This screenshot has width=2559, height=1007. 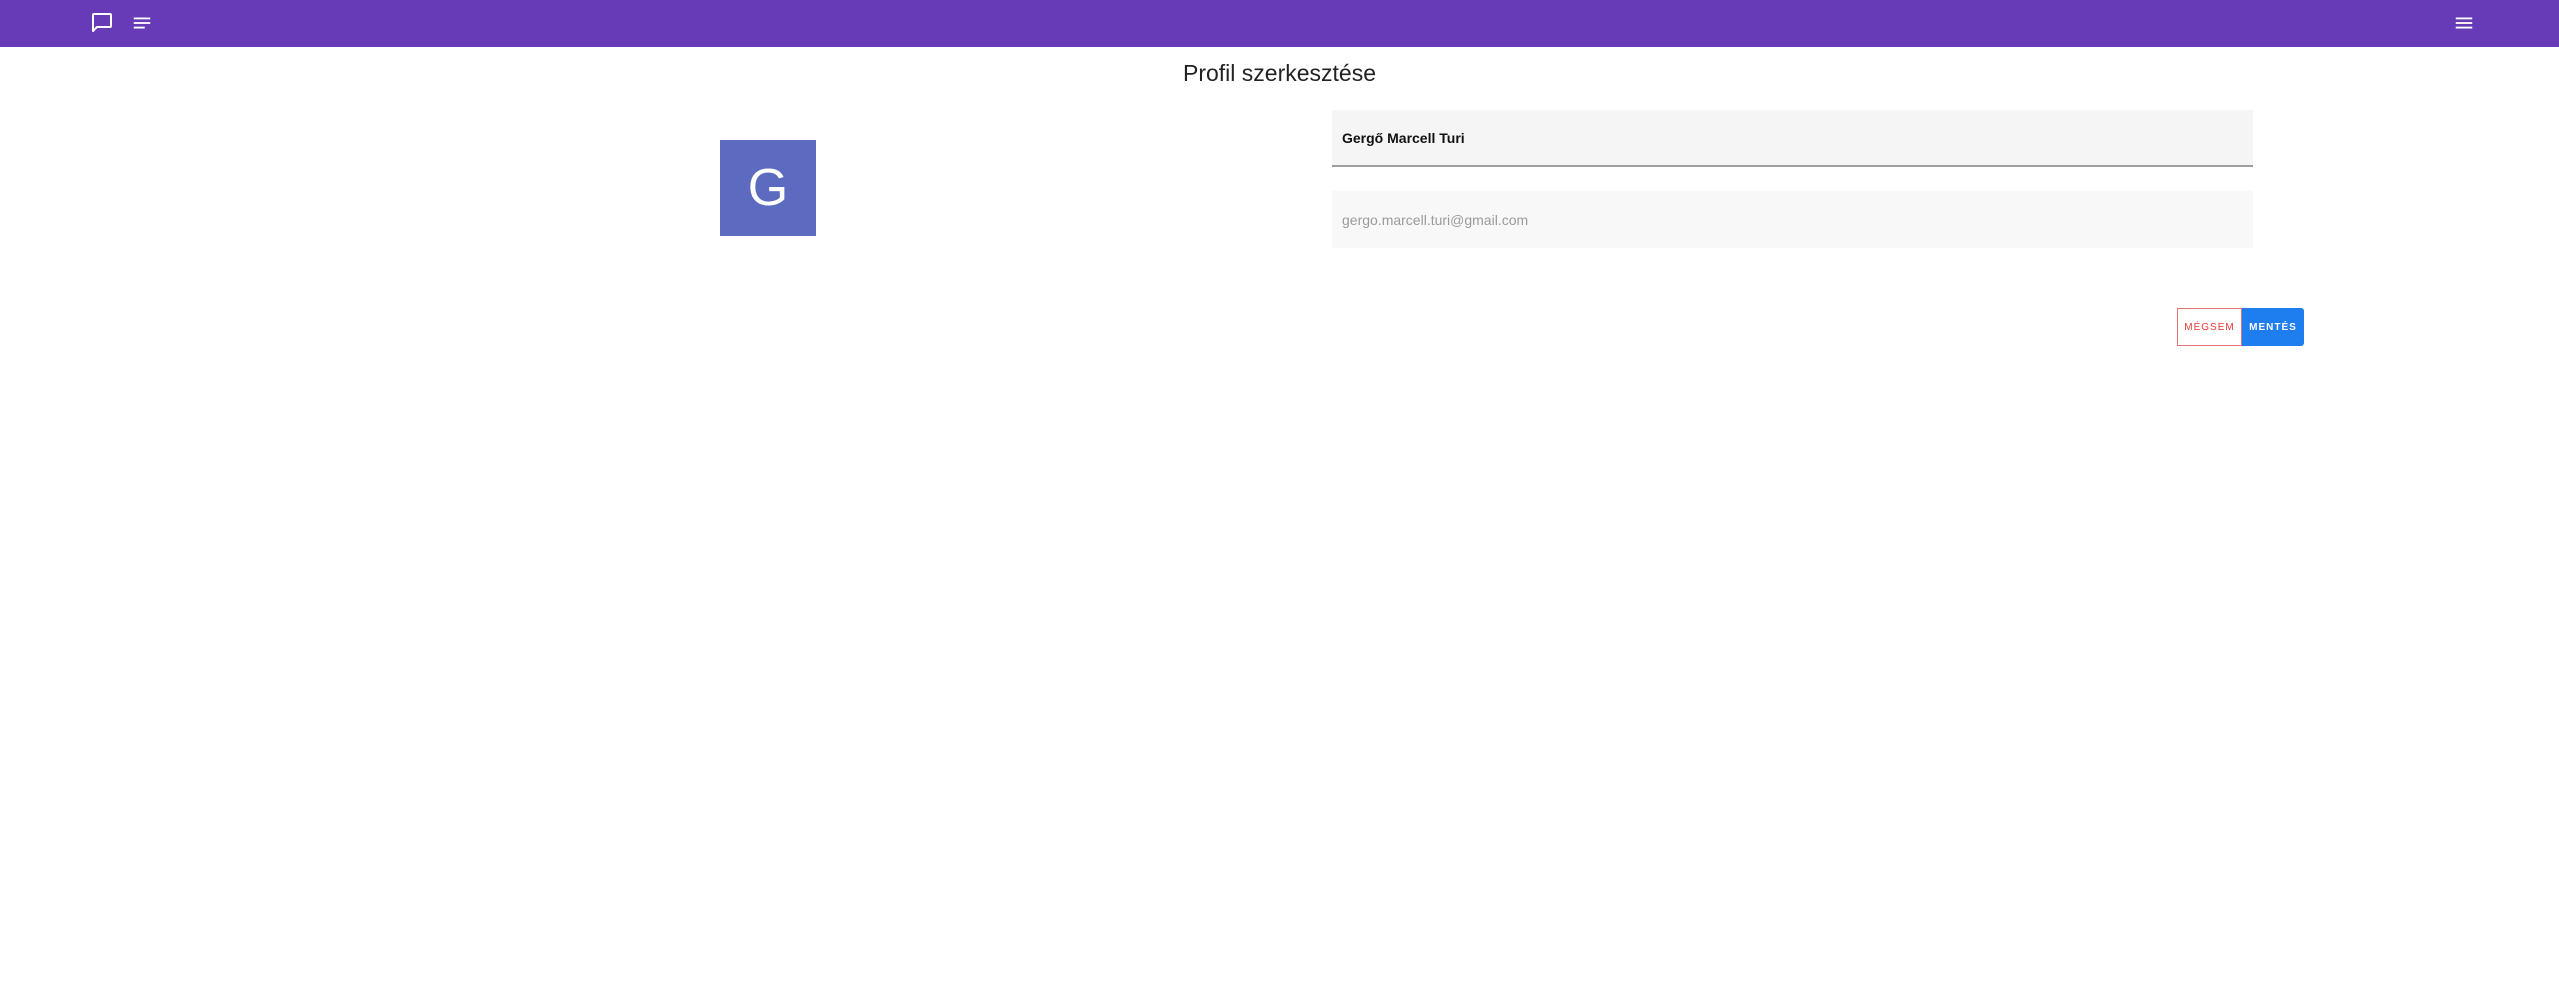 What do you see at coordinates (1279, 23) in the screenshot?
I see `top-app-bar` at bounding box center [1279, 23].